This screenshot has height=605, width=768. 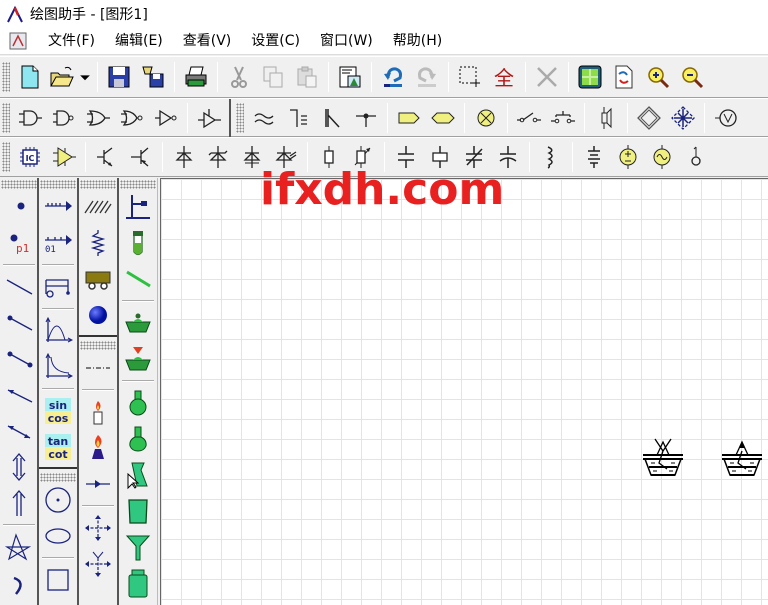 What do you see at coordinates (98, 368) in the screenshot?
I see `dashed-line-button` at bounding box center [98, 368].